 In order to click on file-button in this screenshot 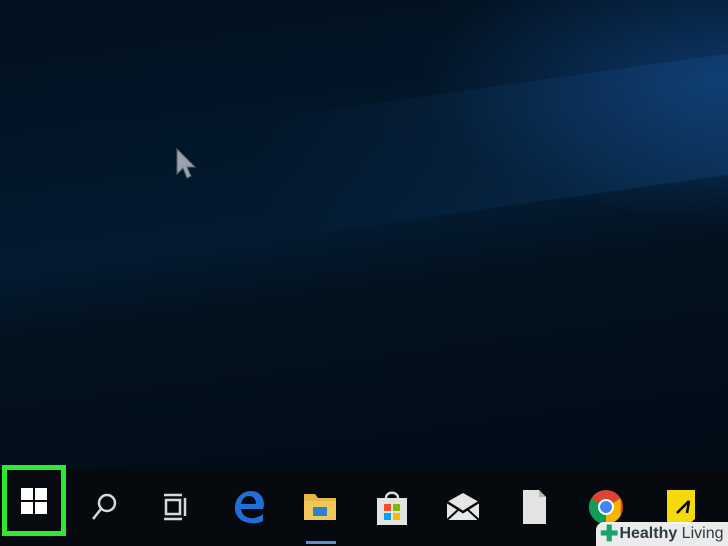, I will do `click(534, 507)`.